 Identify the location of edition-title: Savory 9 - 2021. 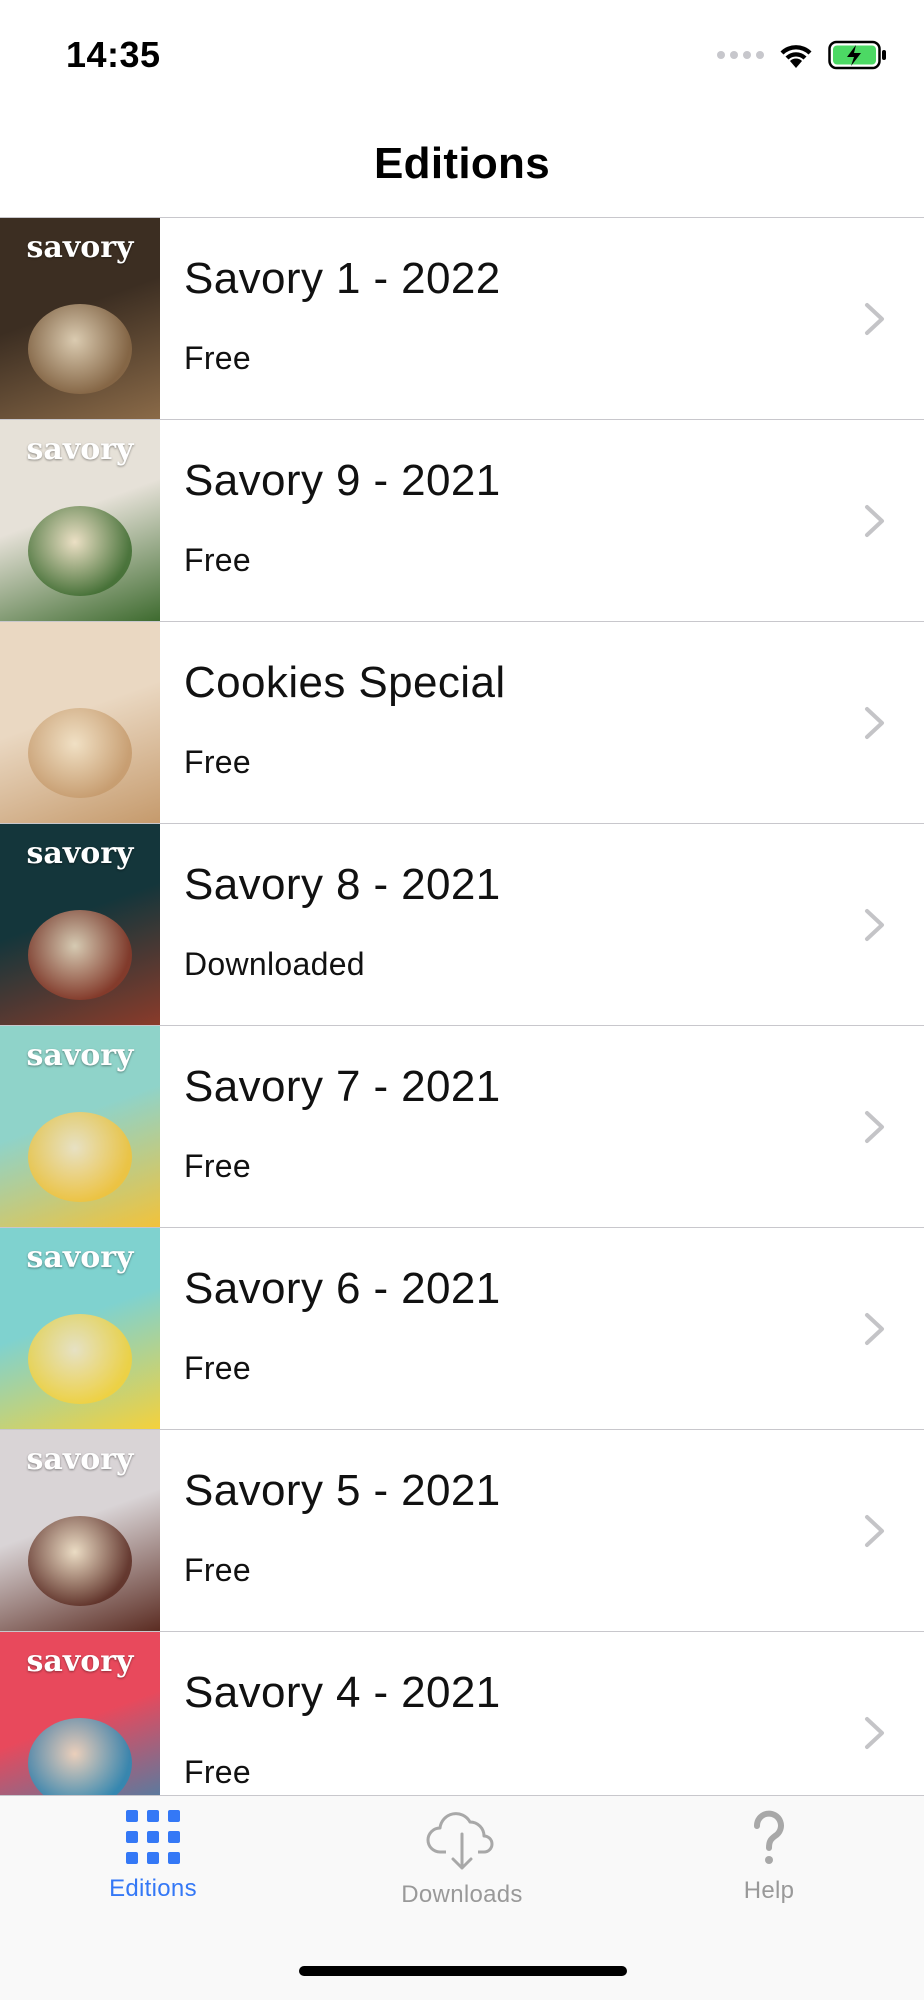
(342, 480).